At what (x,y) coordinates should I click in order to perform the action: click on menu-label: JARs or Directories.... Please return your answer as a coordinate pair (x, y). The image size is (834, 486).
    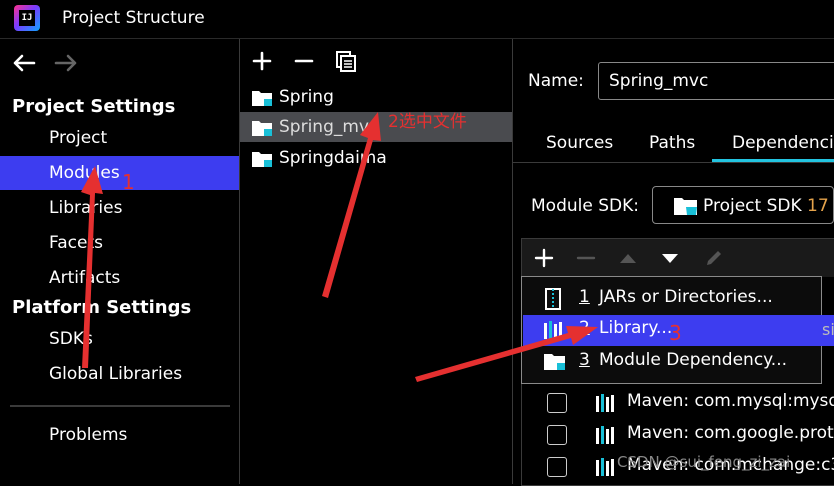
    Looking at the image, I should click on (686, 297).